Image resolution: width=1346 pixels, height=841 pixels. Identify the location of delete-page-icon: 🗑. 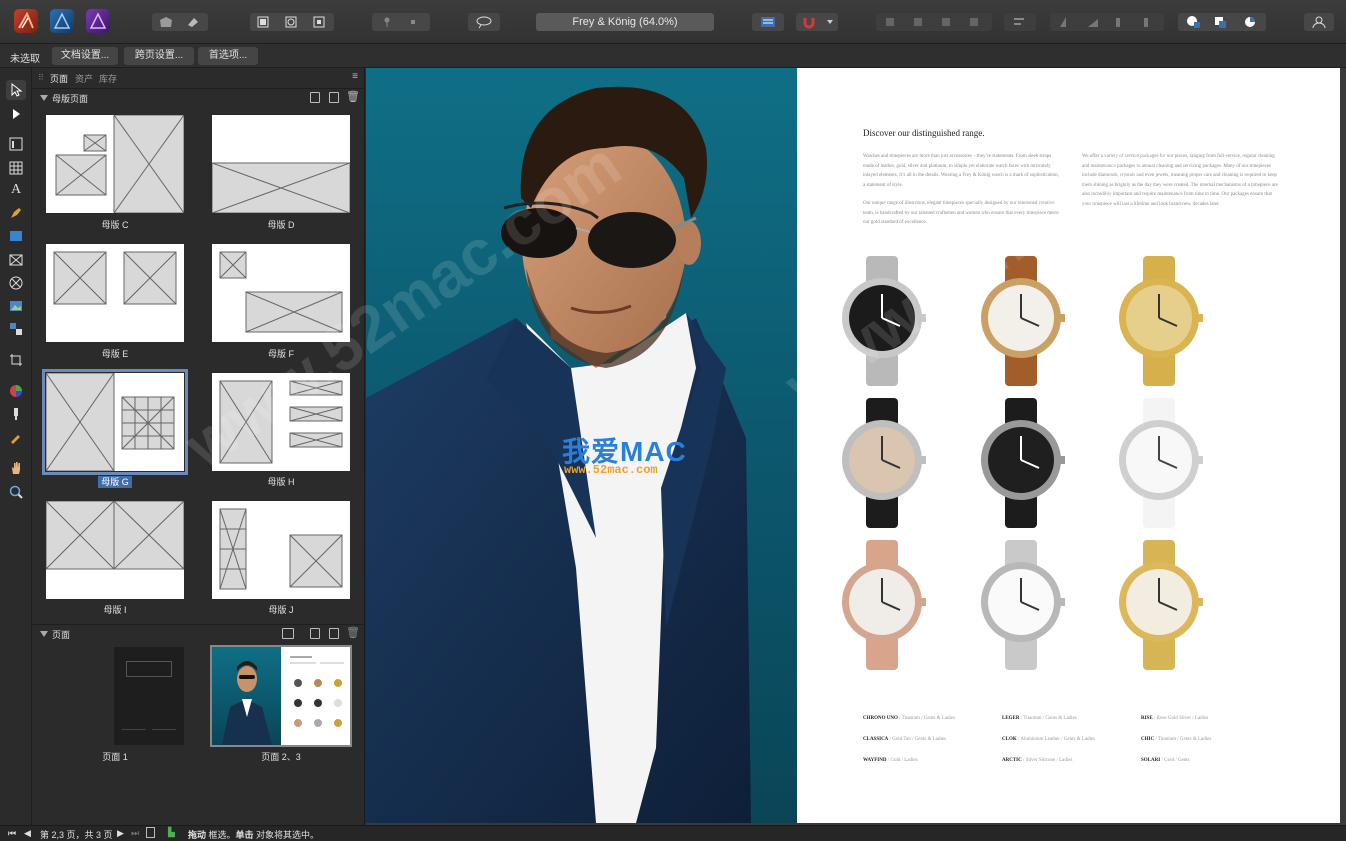
(353, 632).